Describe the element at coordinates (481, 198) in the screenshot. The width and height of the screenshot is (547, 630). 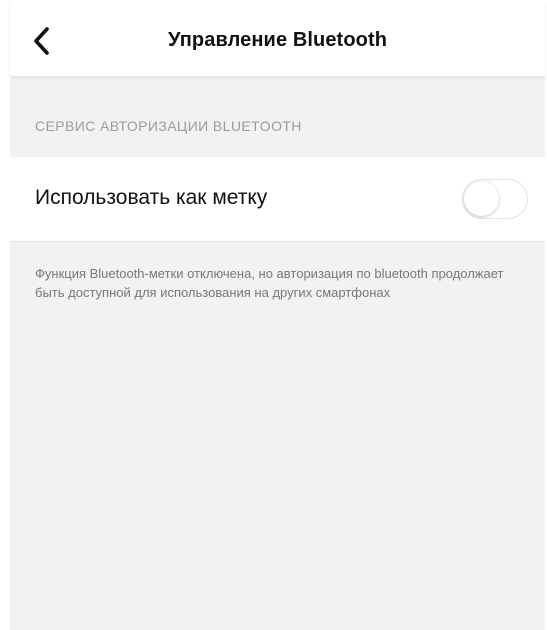
I see `toggle-knob` at that location.